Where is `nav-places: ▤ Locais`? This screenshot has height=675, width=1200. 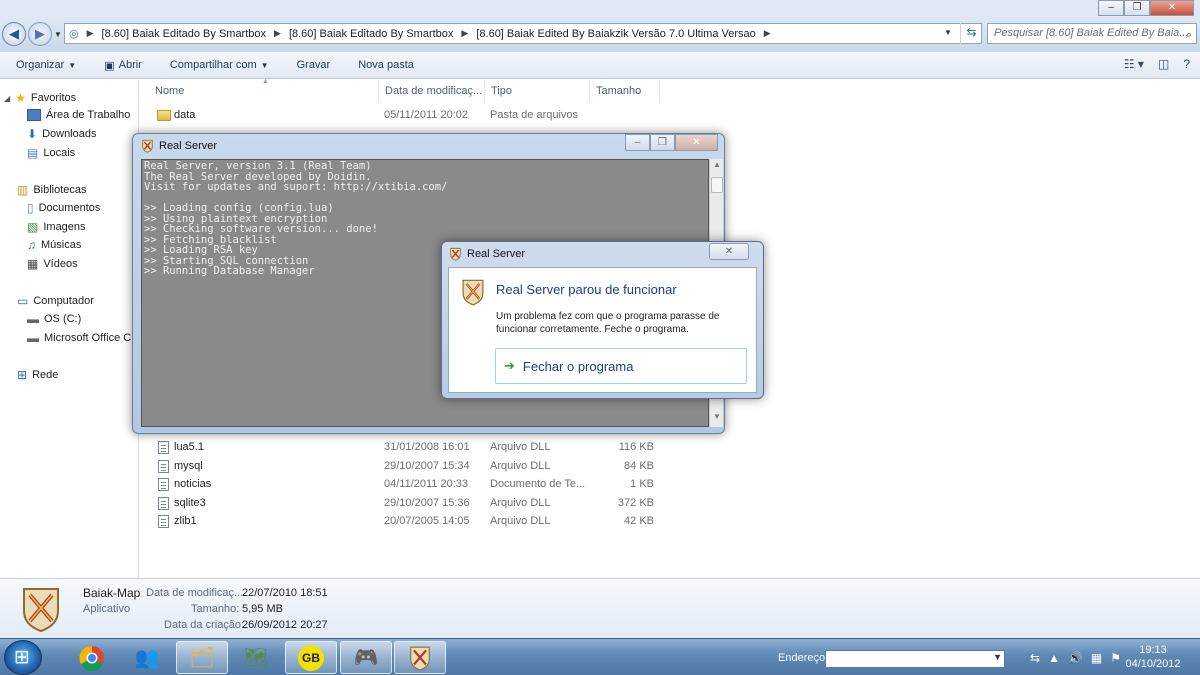
nav-places: ▤ Locais is located at coordinates (51, 153).